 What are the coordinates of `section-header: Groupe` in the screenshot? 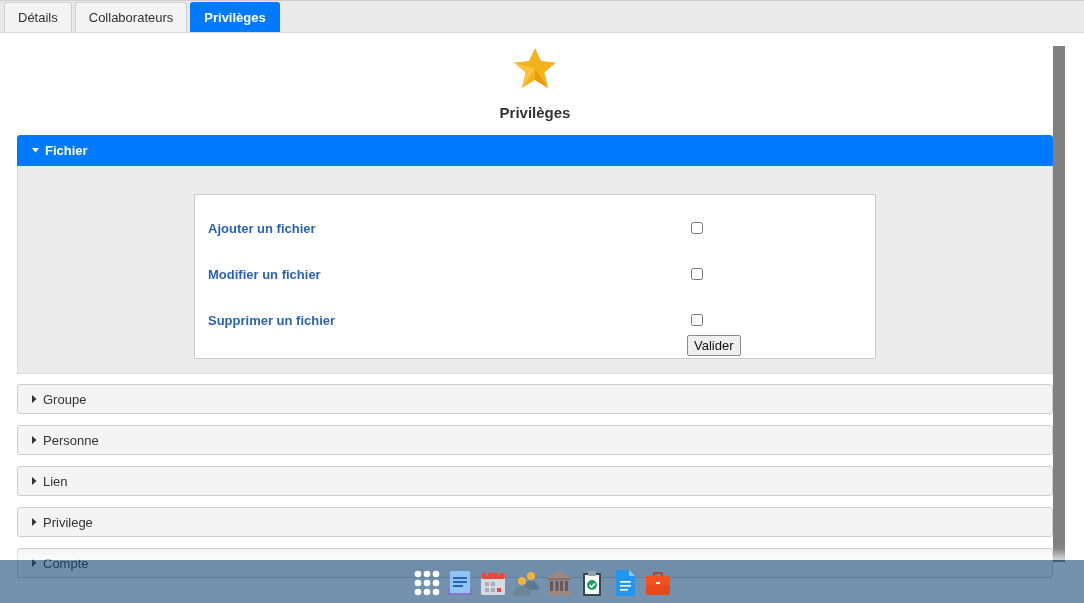 It's located at (535, 399).